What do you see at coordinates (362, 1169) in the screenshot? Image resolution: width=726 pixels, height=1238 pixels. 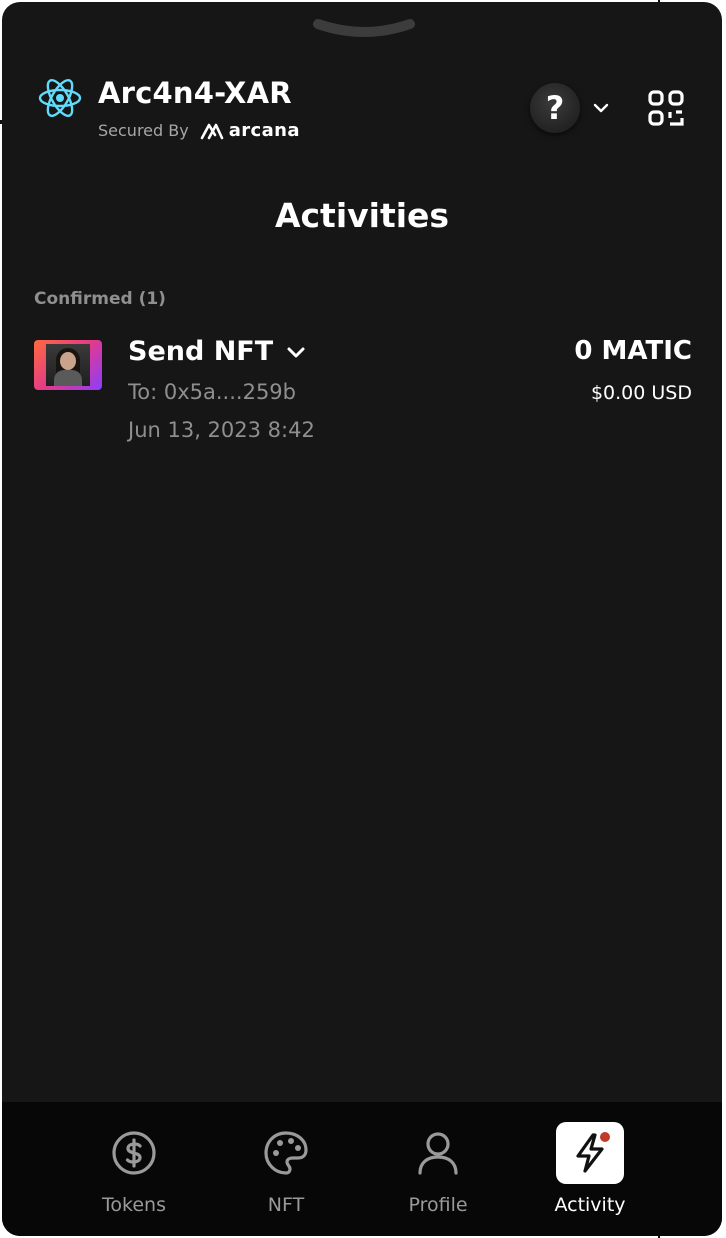 I see `bottom-nav: Tokens NFT Profile Activity` at bounding box center [362, 1169].